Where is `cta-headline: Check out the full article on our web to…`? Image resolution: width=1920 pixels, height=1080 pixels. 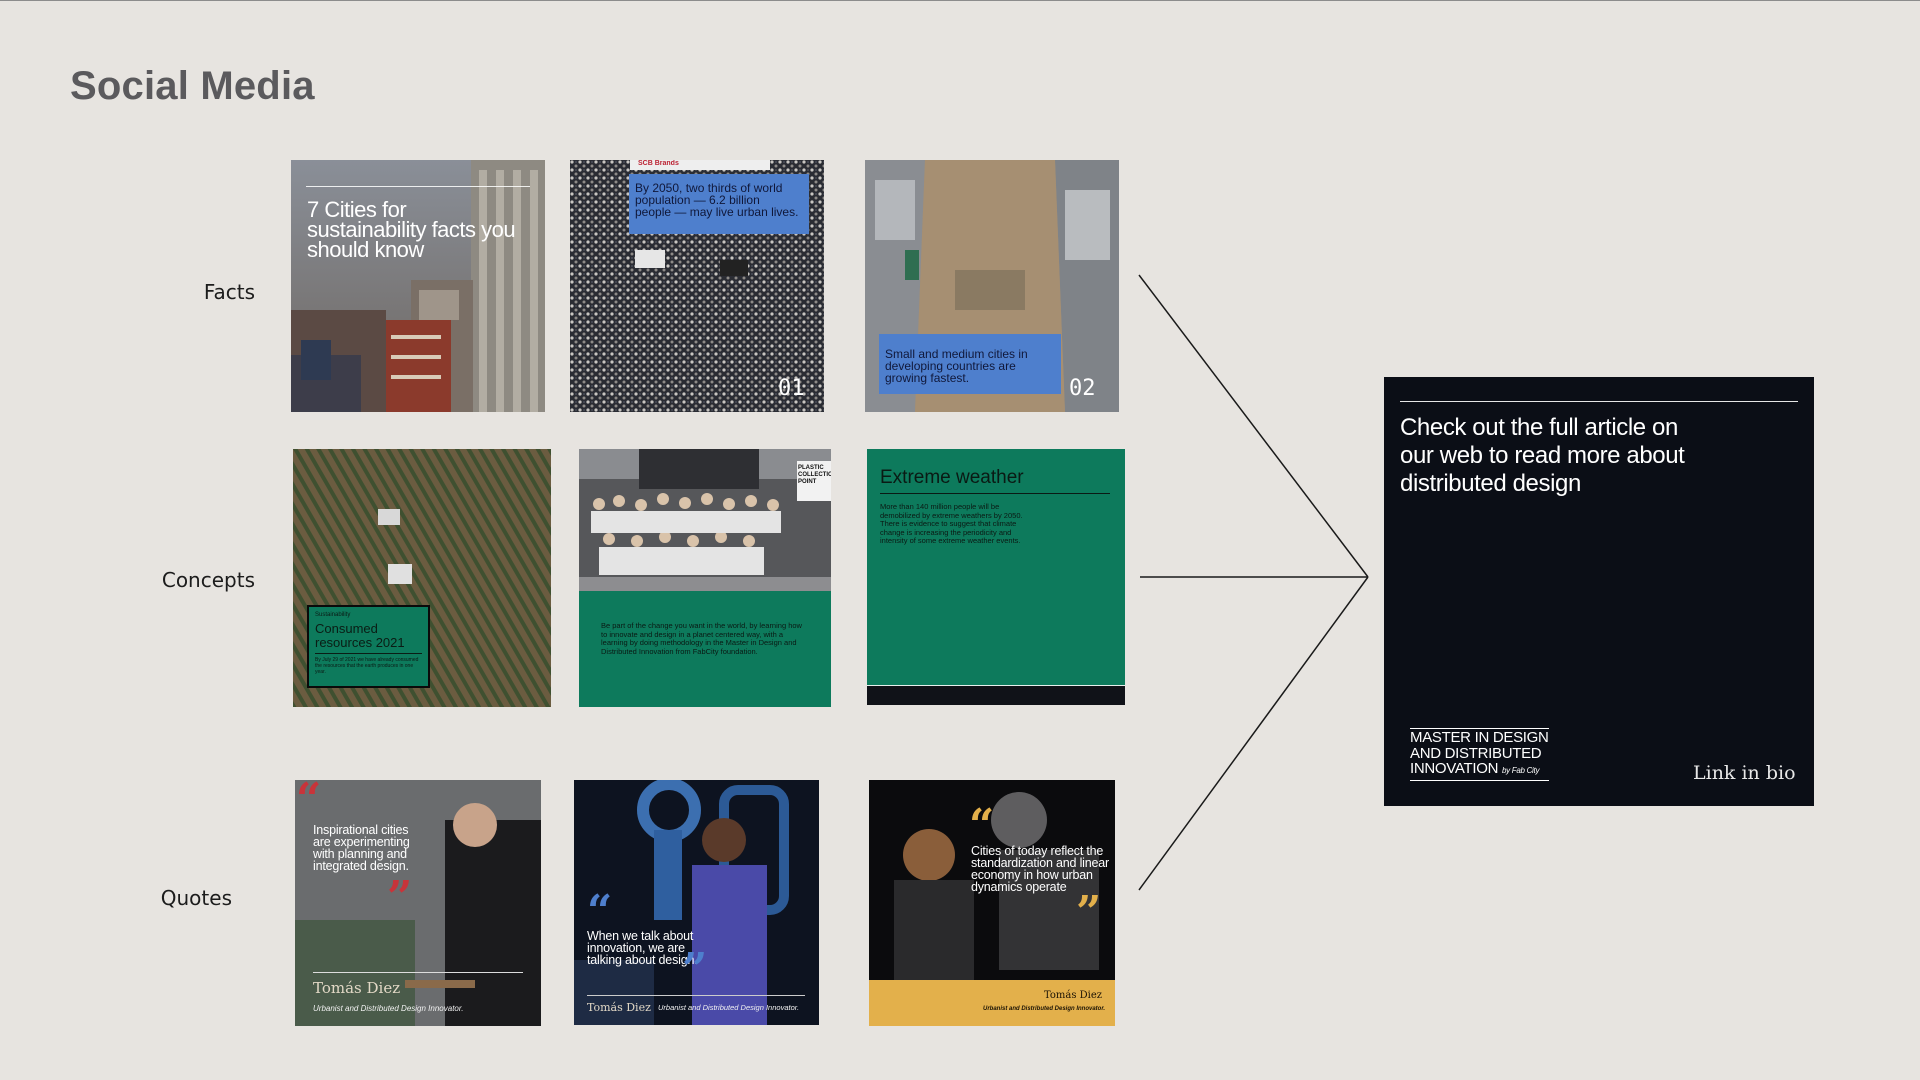 cta-headline: Check out the full article on our web to… is located at coordinates (1542, 455).